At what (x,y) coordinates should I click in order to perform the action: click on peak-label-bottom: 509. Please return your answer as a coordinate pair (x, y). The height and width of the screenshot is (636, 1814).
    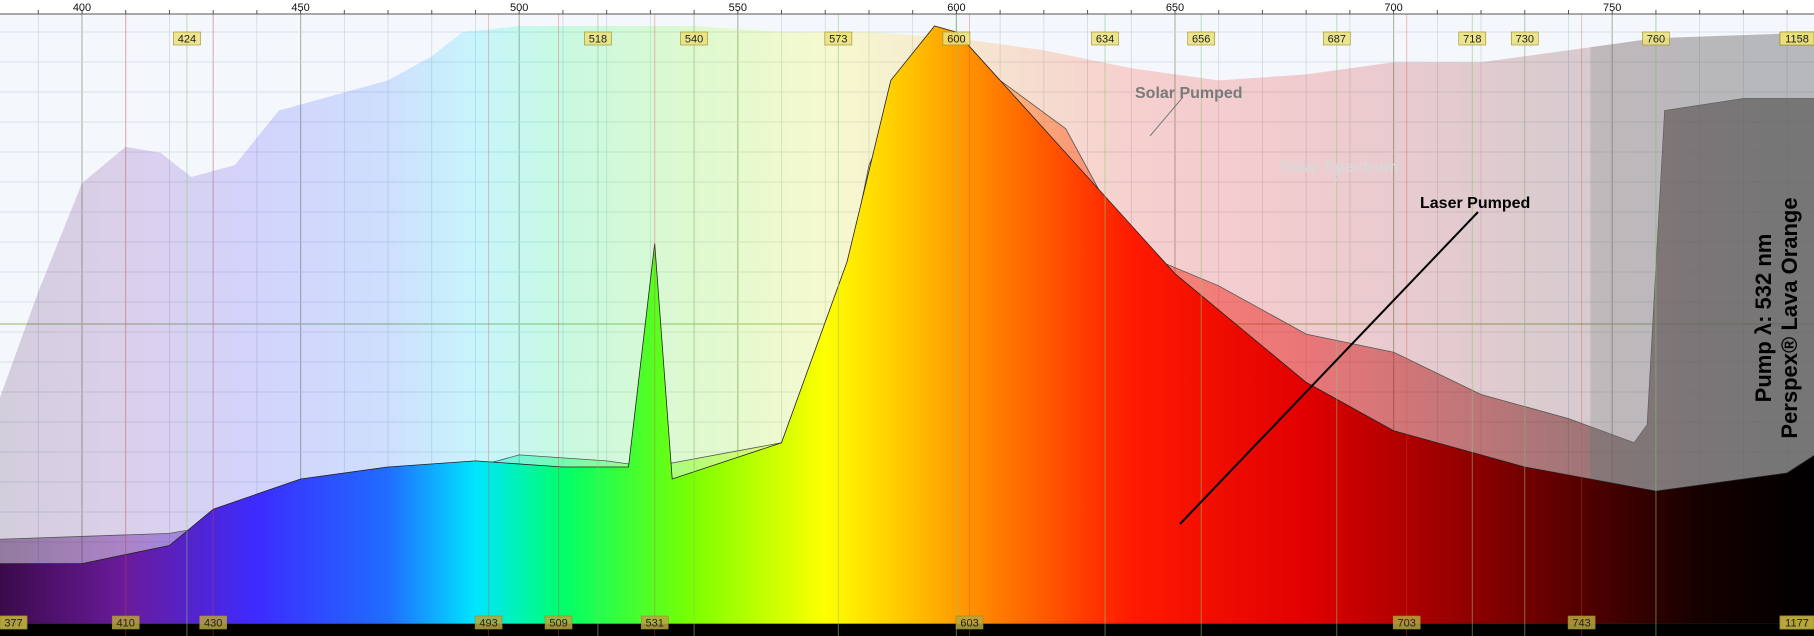
    Looking at the image, I should click on (558, 624).